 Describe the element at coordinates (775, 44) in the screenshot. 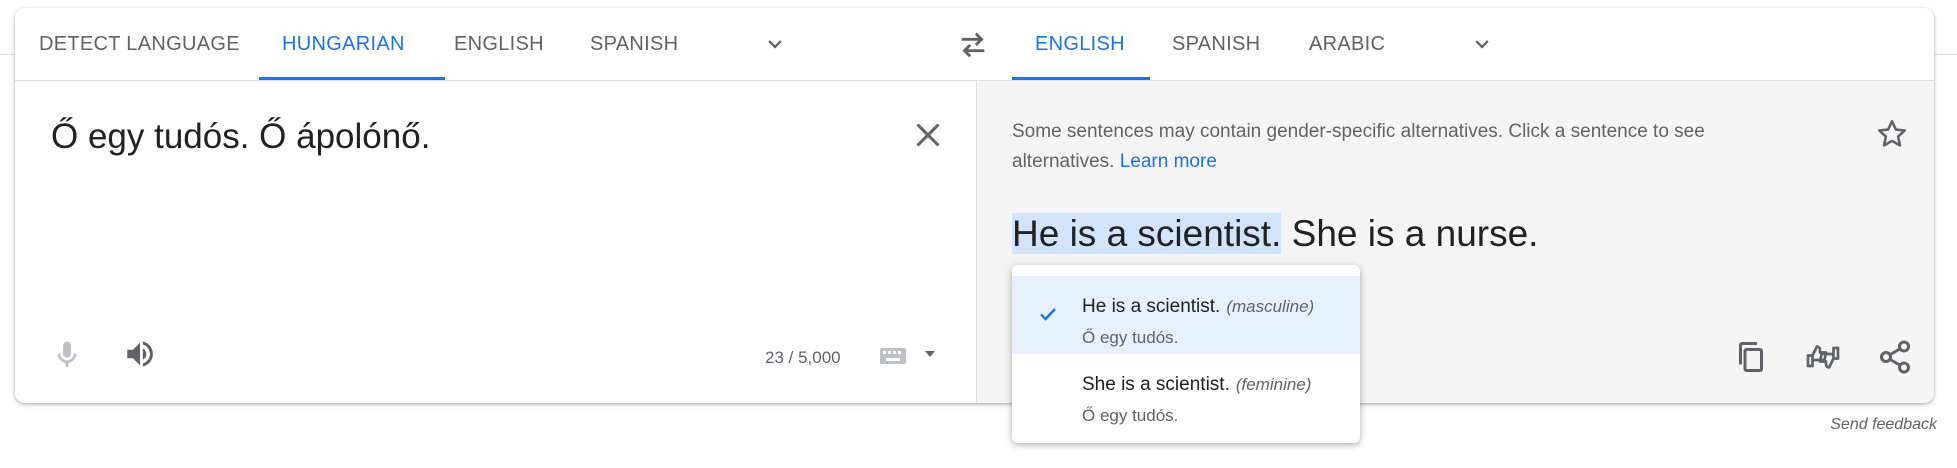

I see `more-source-languages-chevron-icon` at that location.